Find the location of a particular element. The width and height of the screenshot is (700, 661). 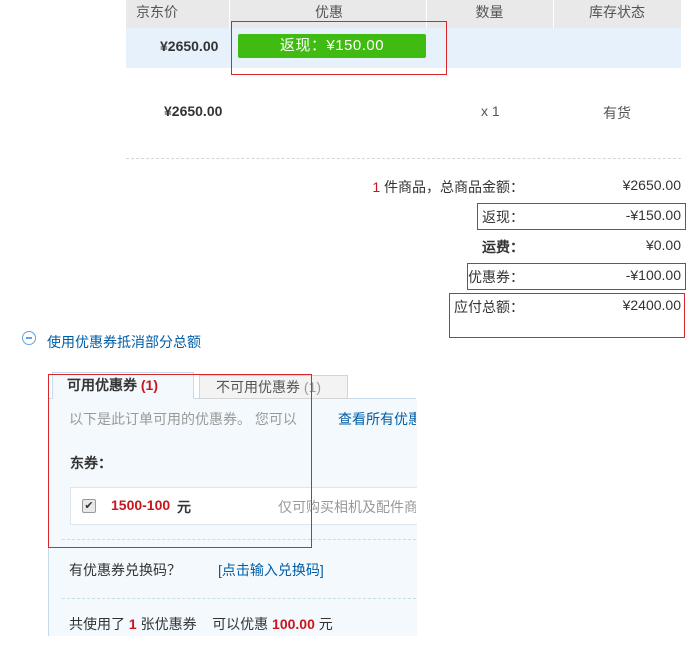

usage-mid: 张优惠券 可以优惠 is located at coordinates (204, 624).